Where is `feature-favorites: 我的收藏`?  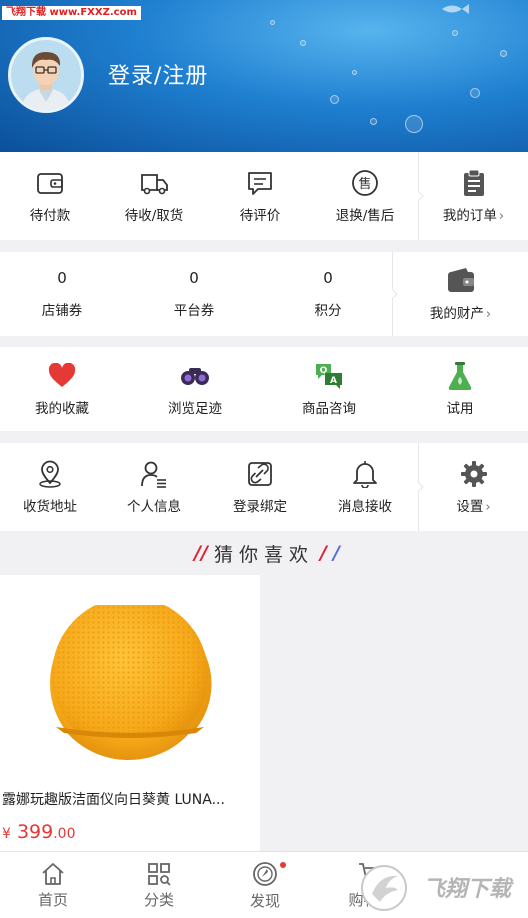
feature-favorites: 我的收藏 is located at coordinates (62, 389).